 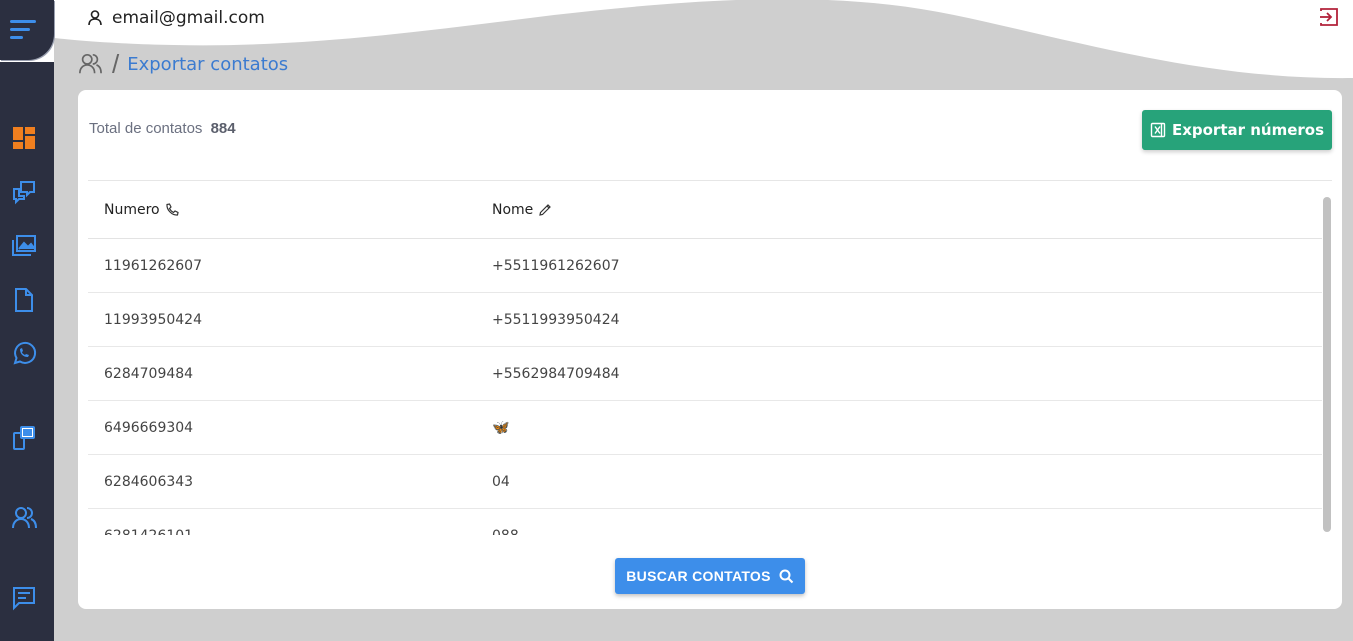 I want to click on excel-icon, so click(x=1158, y=130).